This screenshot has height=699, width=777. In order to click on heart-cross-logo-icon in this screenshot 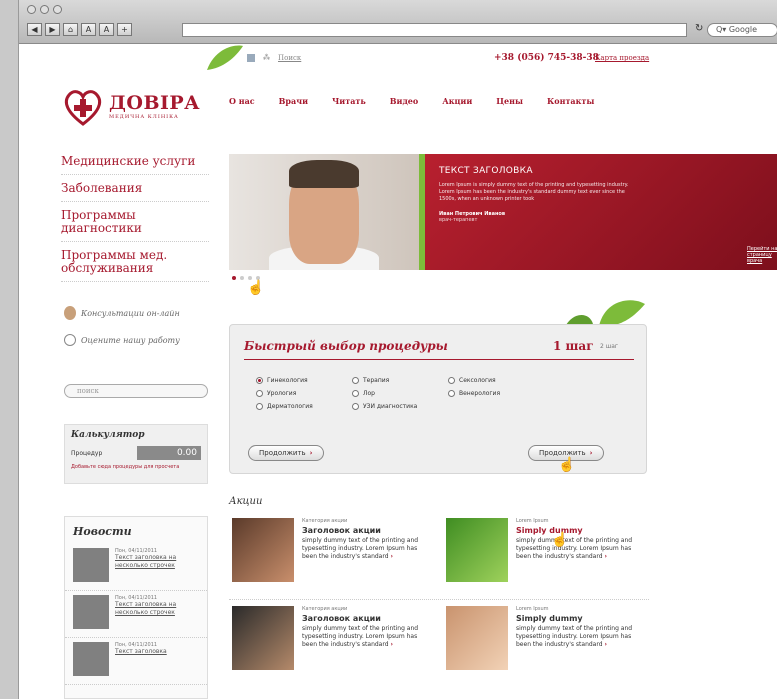, I will do `click(83, 108)`.